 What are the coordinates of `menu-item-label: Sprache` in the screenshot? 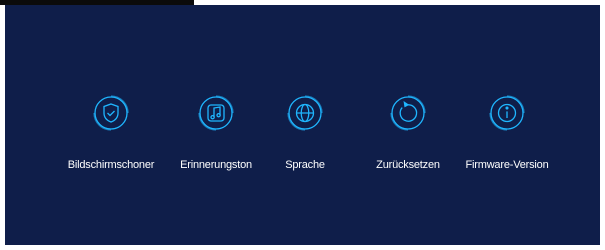 It's located at (305, 165).